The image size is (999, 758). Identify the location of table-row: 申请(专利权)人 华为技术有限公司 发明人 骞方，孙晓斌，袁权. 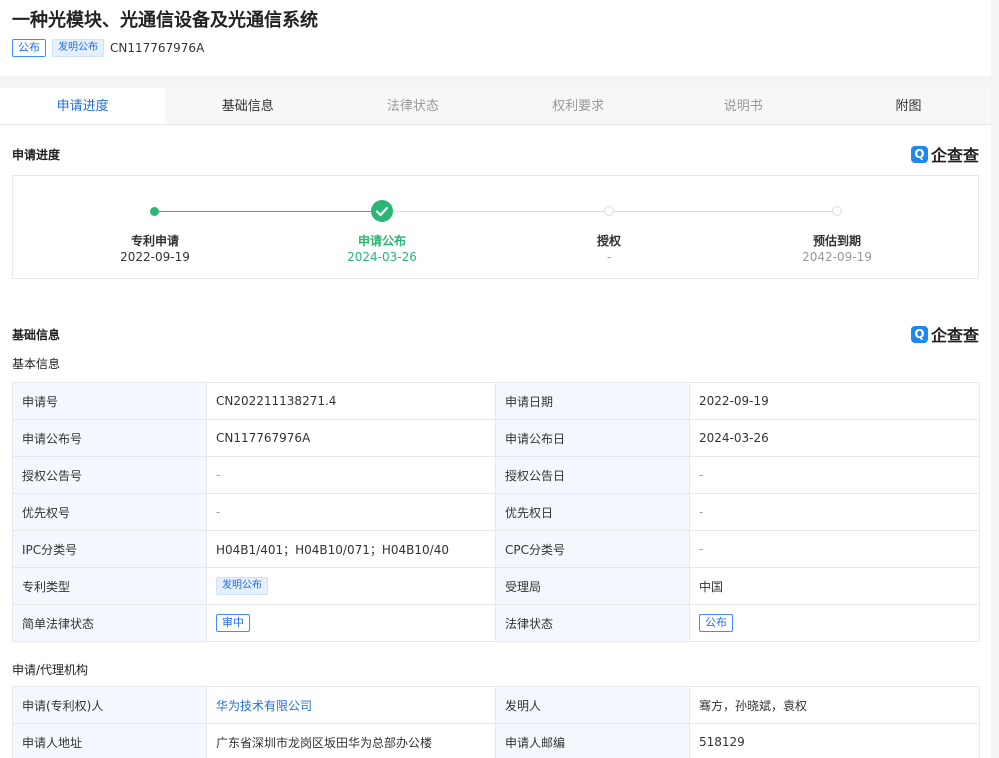
(496, 705).